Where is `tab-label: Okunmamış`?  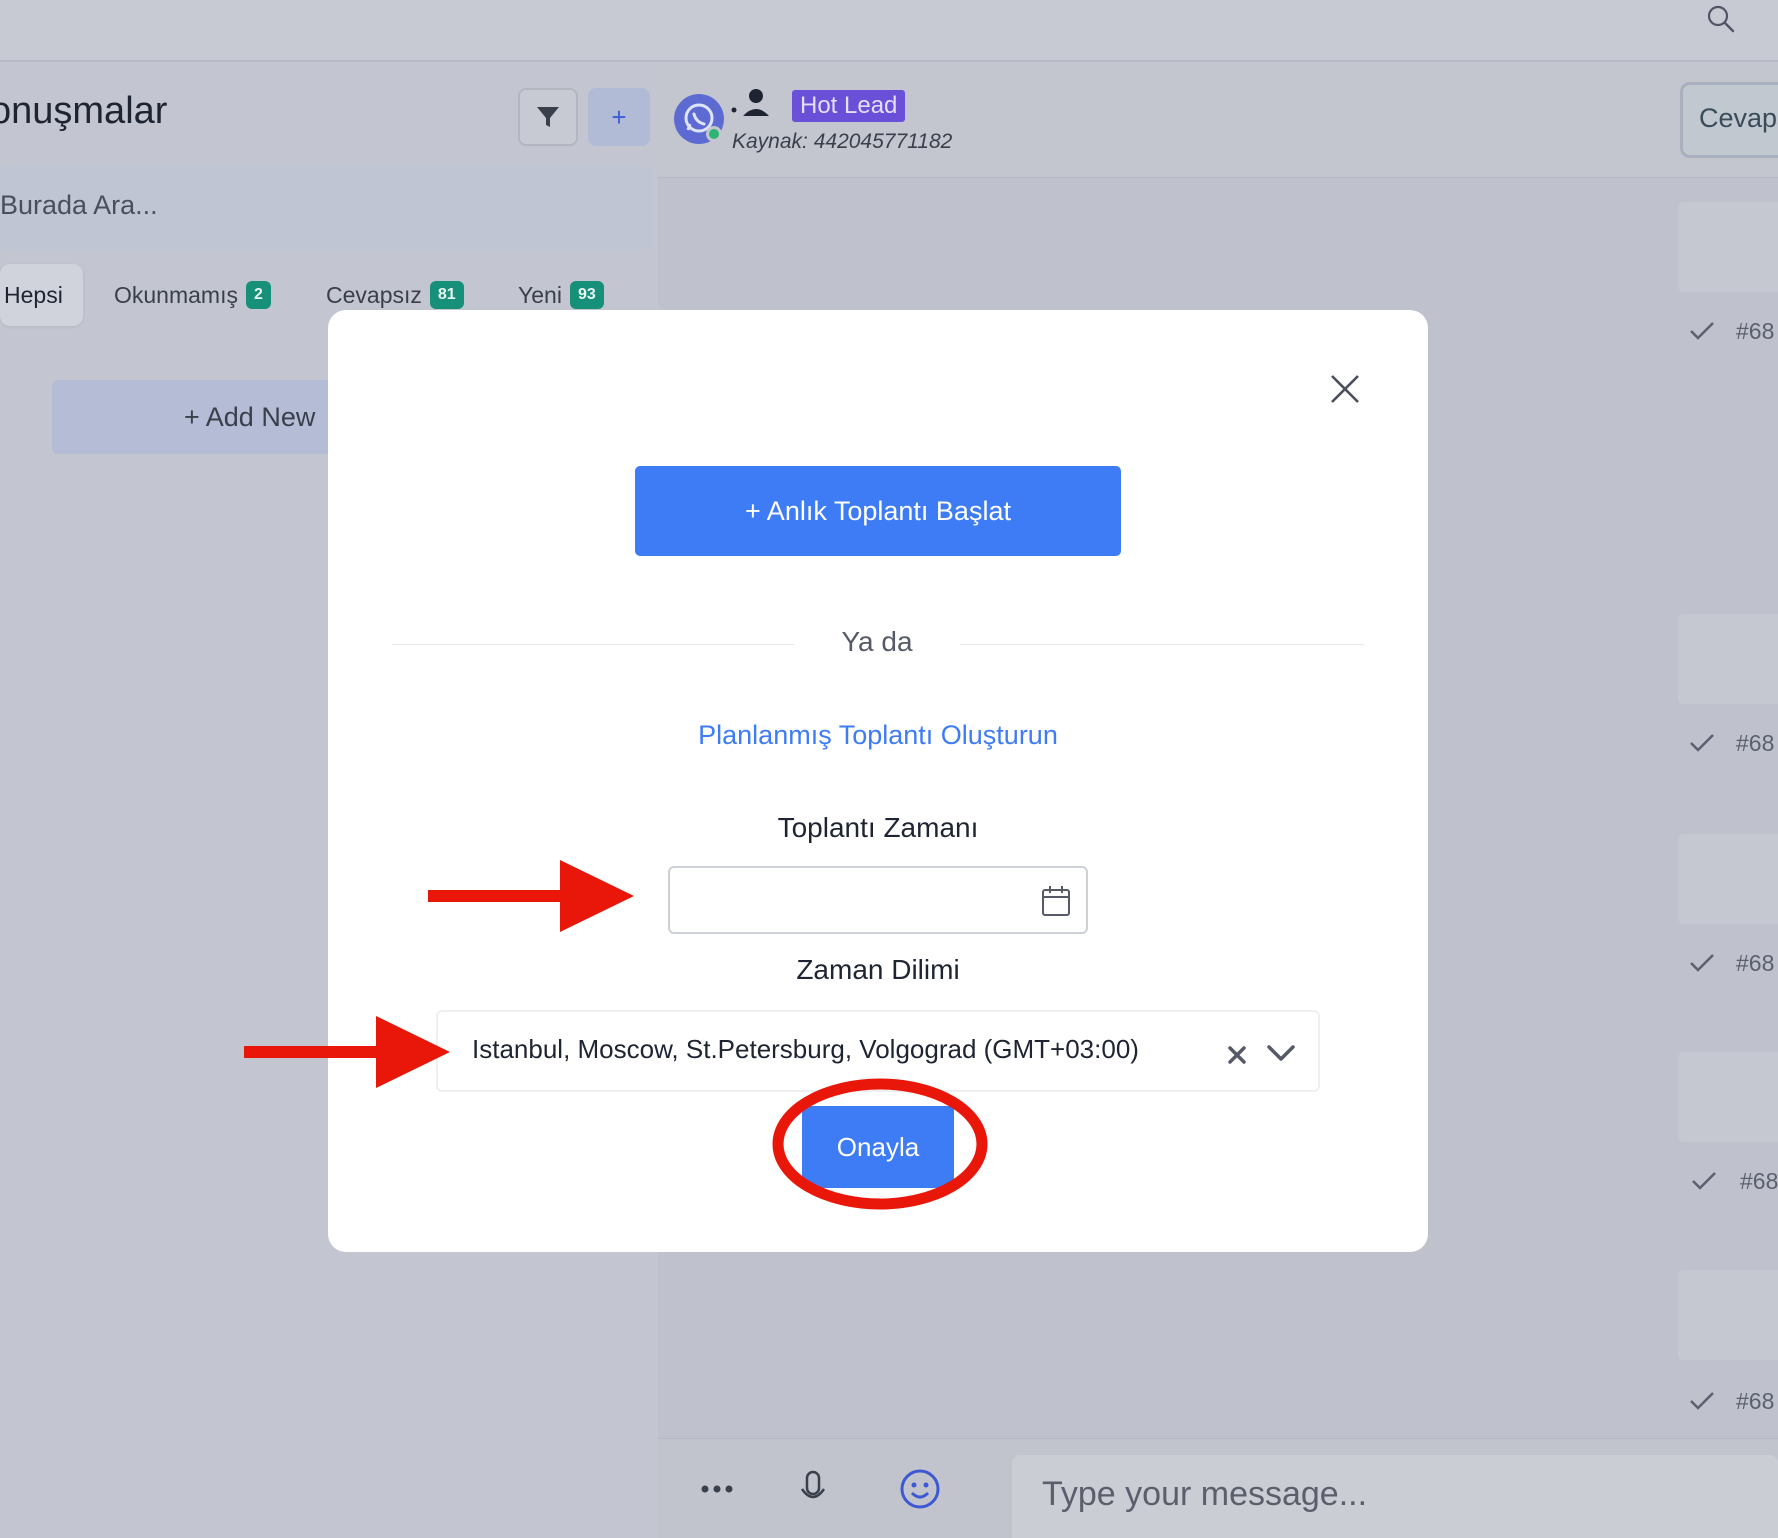
tab-label: Okunmamış is located at coordinates (176, 294).